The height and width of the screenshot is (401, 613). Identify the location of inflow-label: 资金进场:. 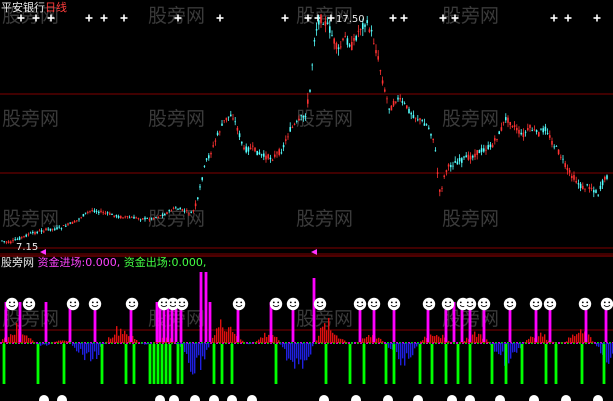
(61, 262).